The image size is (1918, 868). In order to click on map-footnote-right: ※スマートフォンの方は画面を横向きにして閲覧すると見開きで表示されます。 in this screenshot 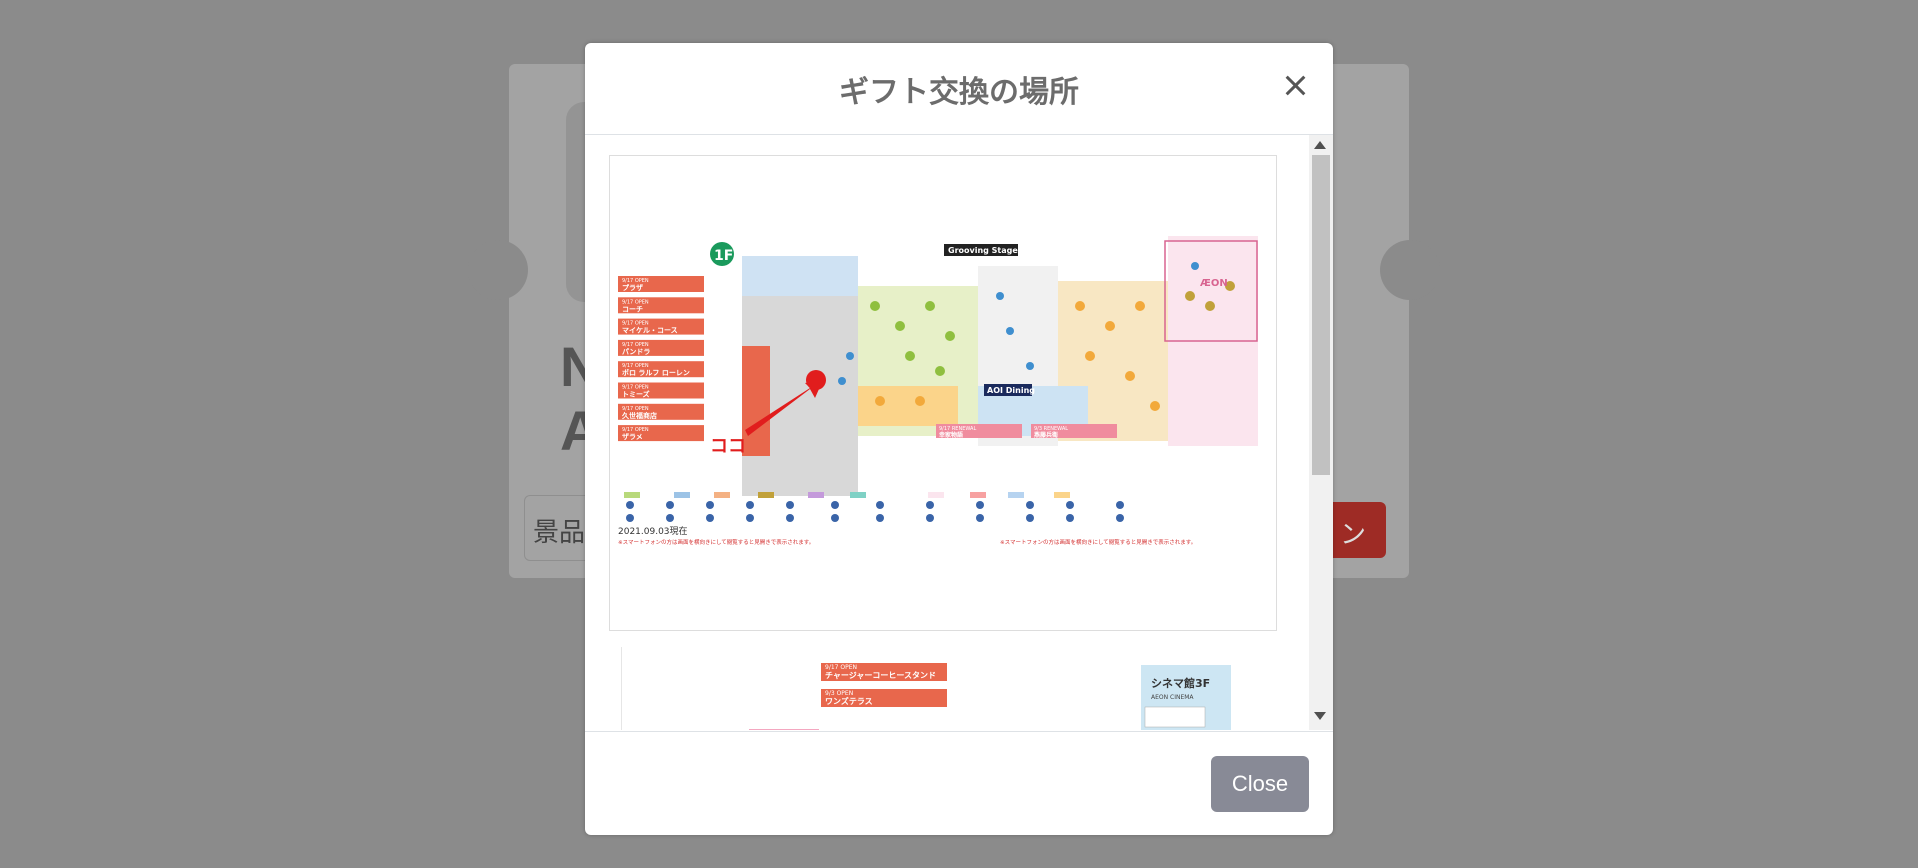, I will do `click(1098, 542)`.